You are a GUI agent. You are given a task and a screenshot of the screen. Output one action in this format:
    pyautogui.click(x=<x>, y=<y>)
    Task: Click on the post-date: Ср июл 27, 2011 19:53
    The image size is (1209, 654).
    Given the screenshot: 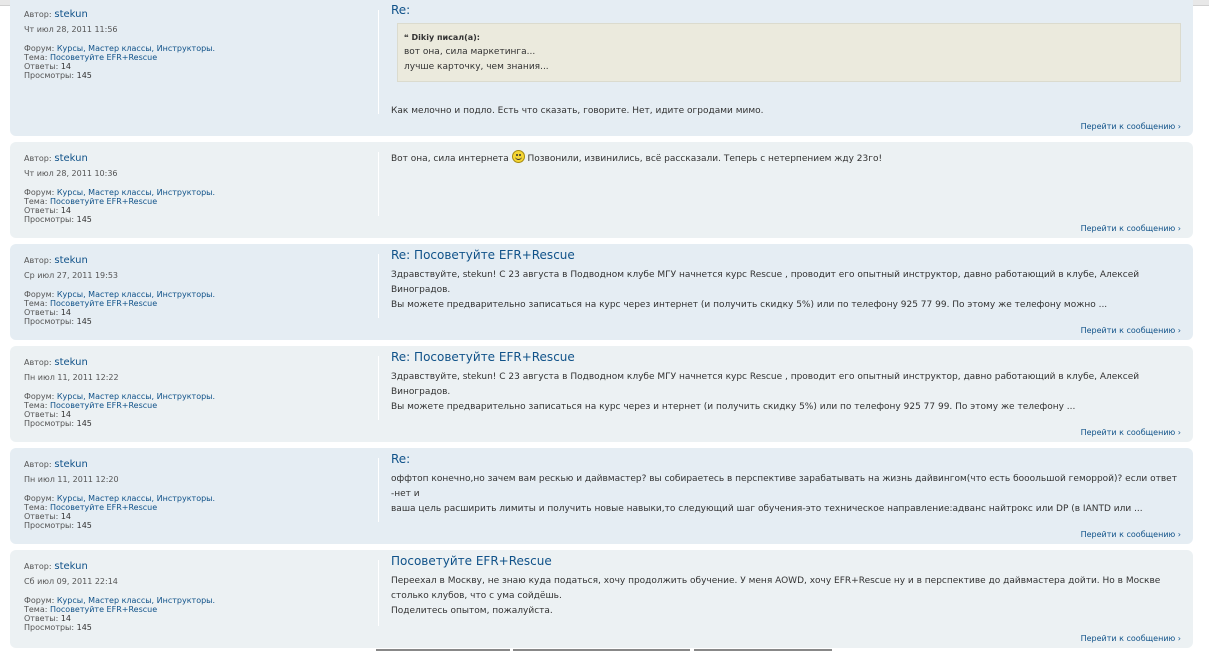 What is the action you would take?
    pyautogui.click(x=71, y=275)
    